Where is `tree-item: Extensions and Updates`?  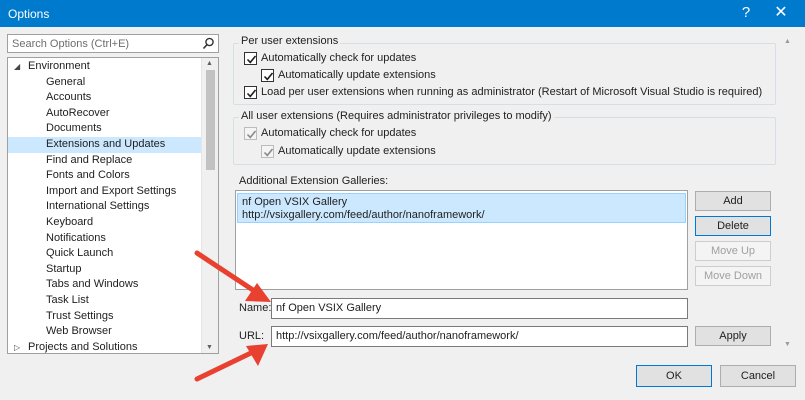 tree-item: Extensions and Updates is located at coordinates (104, 145).